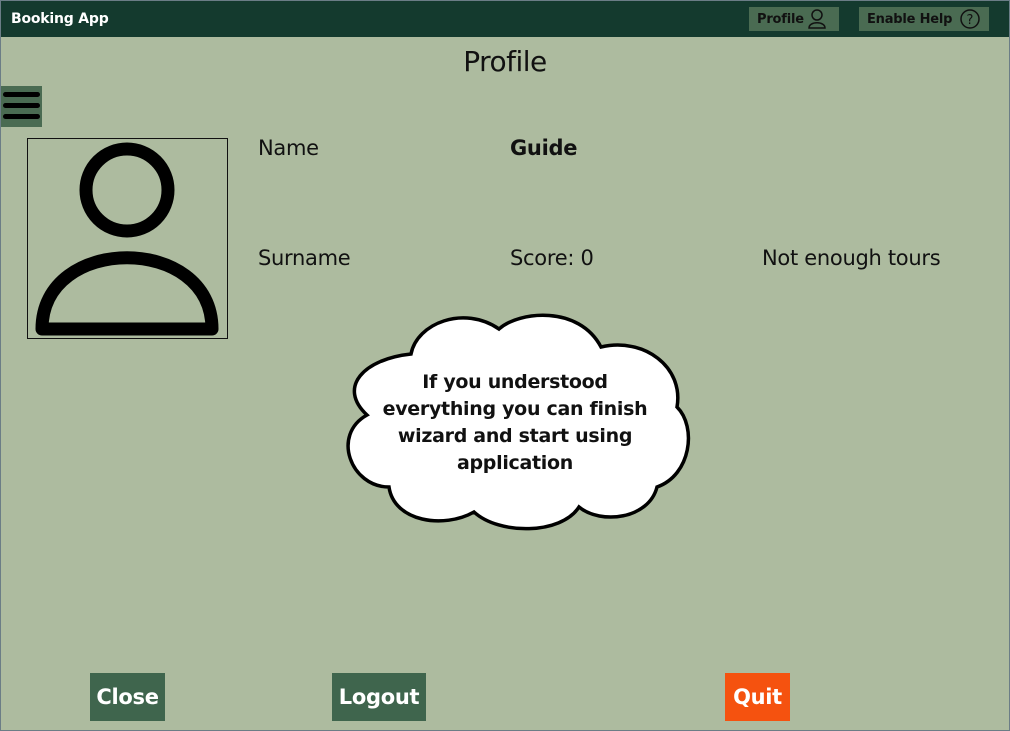 The width and height of the screenshot is (1010, 731). I want to click on avatar, so click(127, 238).